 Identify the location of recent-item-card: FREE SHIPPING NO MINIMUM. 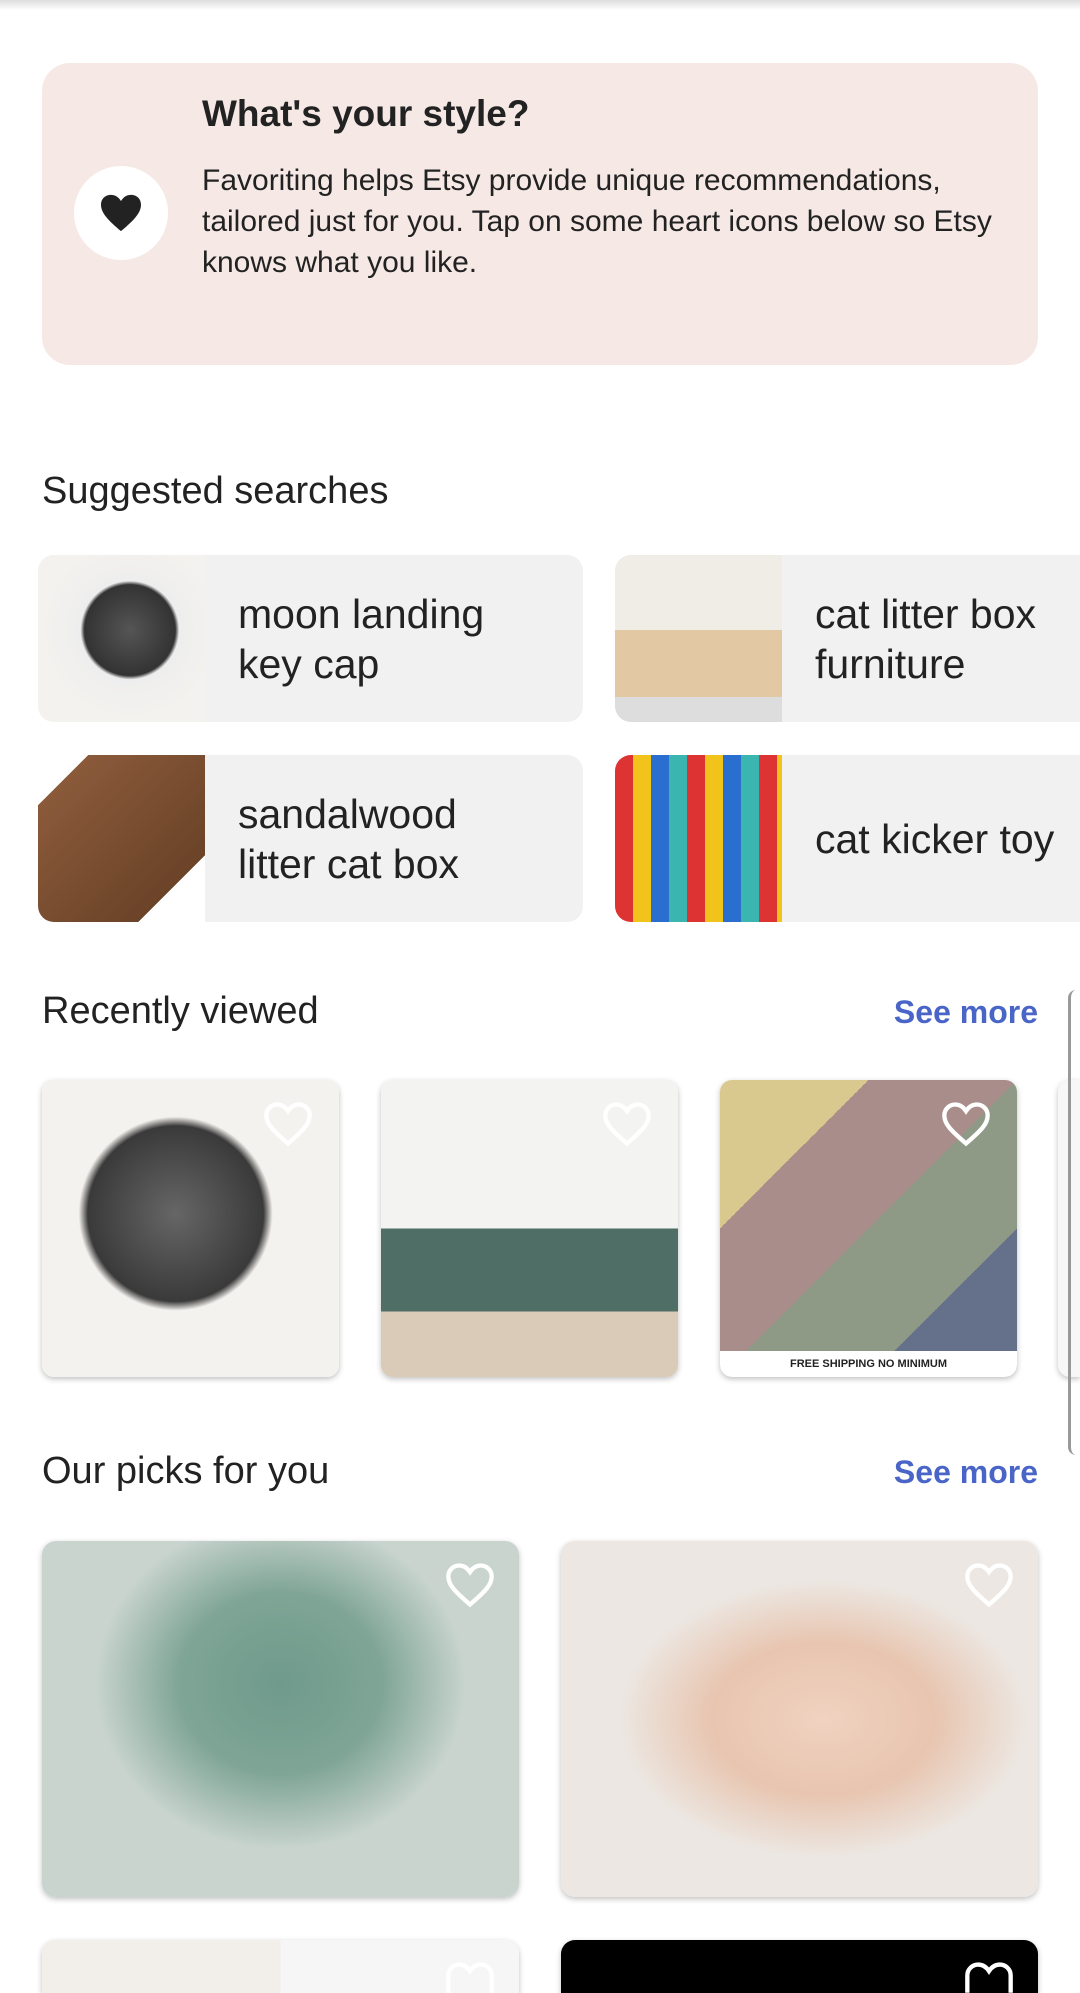
(868, 1228).